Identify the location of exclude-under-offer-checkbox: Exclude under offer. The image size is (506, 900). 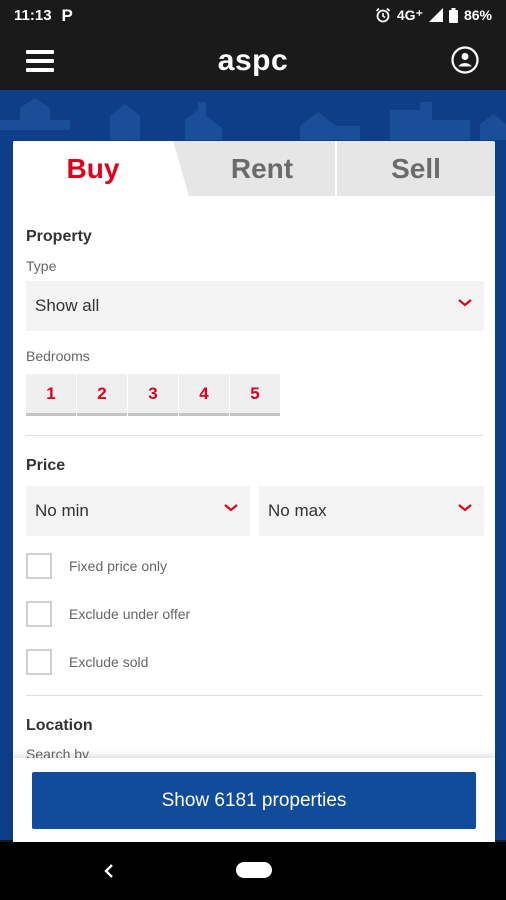
(108, 614).